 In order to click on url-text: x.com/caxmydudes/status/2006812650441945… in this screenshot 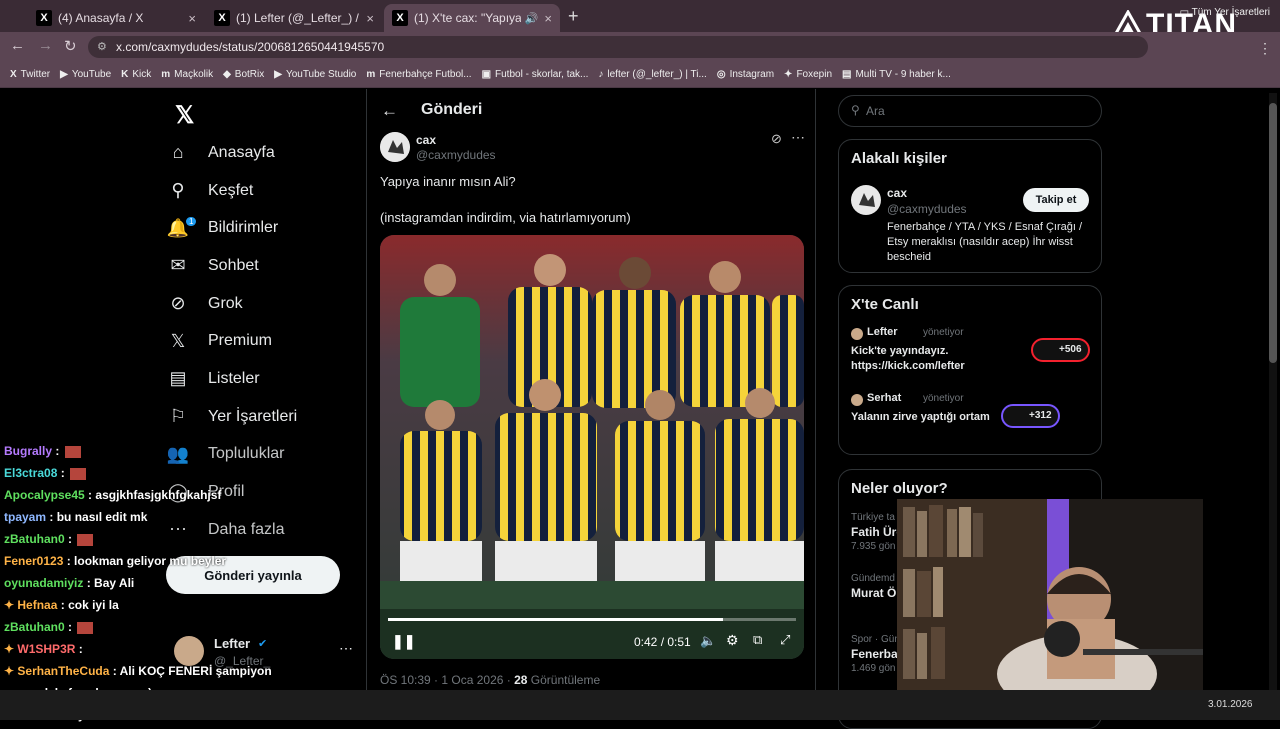, I will do `click(250, 47)`.